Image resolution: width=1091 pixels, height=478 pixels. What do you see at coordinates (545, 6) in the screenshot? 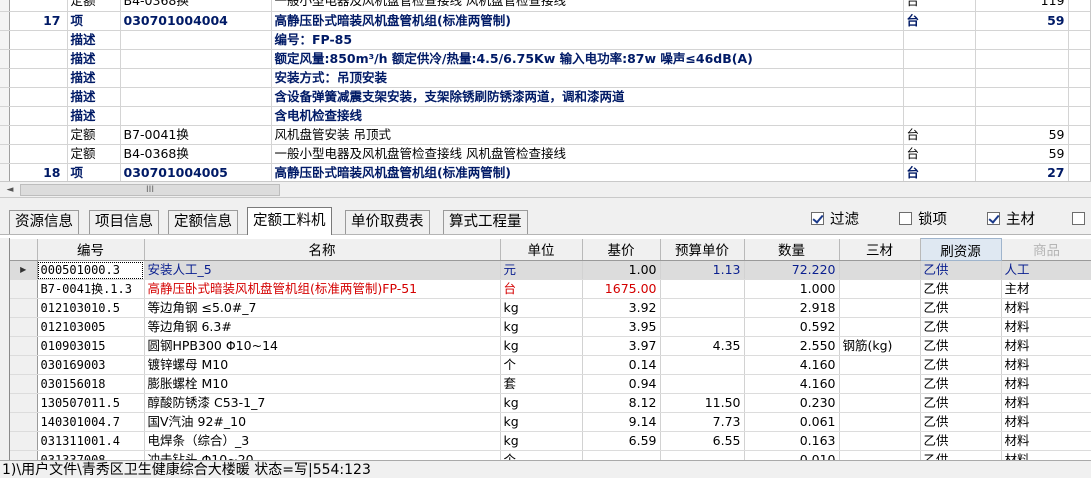
I see `bill-row: 定额 B4-0368换 一般小型电器及风机盘管检查接线 风机盘管检查接线台 119` at bounding box center [545, 6].